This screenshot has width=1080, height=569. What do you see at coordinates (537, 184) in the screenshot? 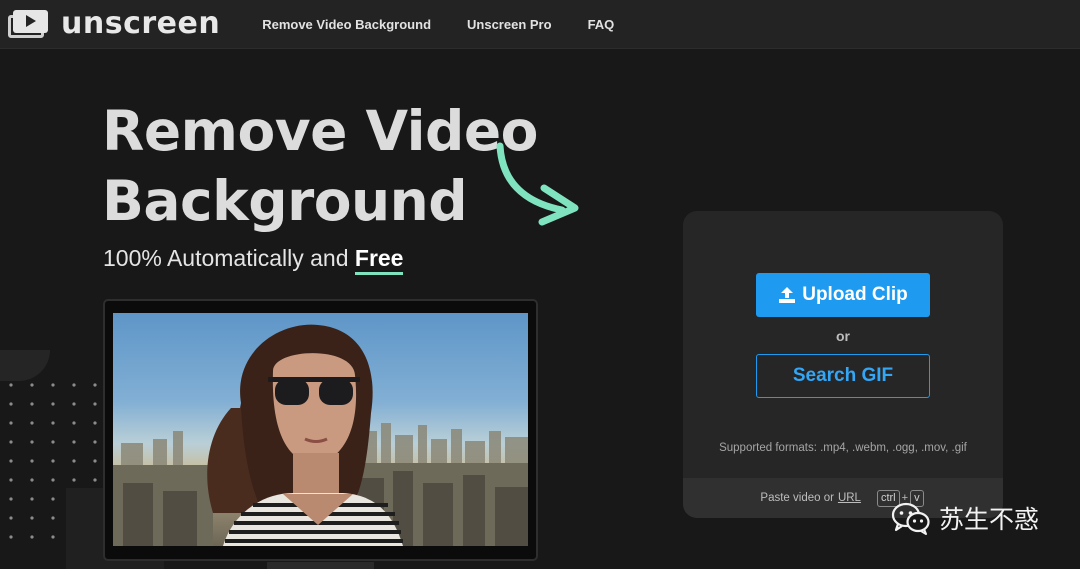
I see `curved-arrow-icon` at bounding box center [537, 184].